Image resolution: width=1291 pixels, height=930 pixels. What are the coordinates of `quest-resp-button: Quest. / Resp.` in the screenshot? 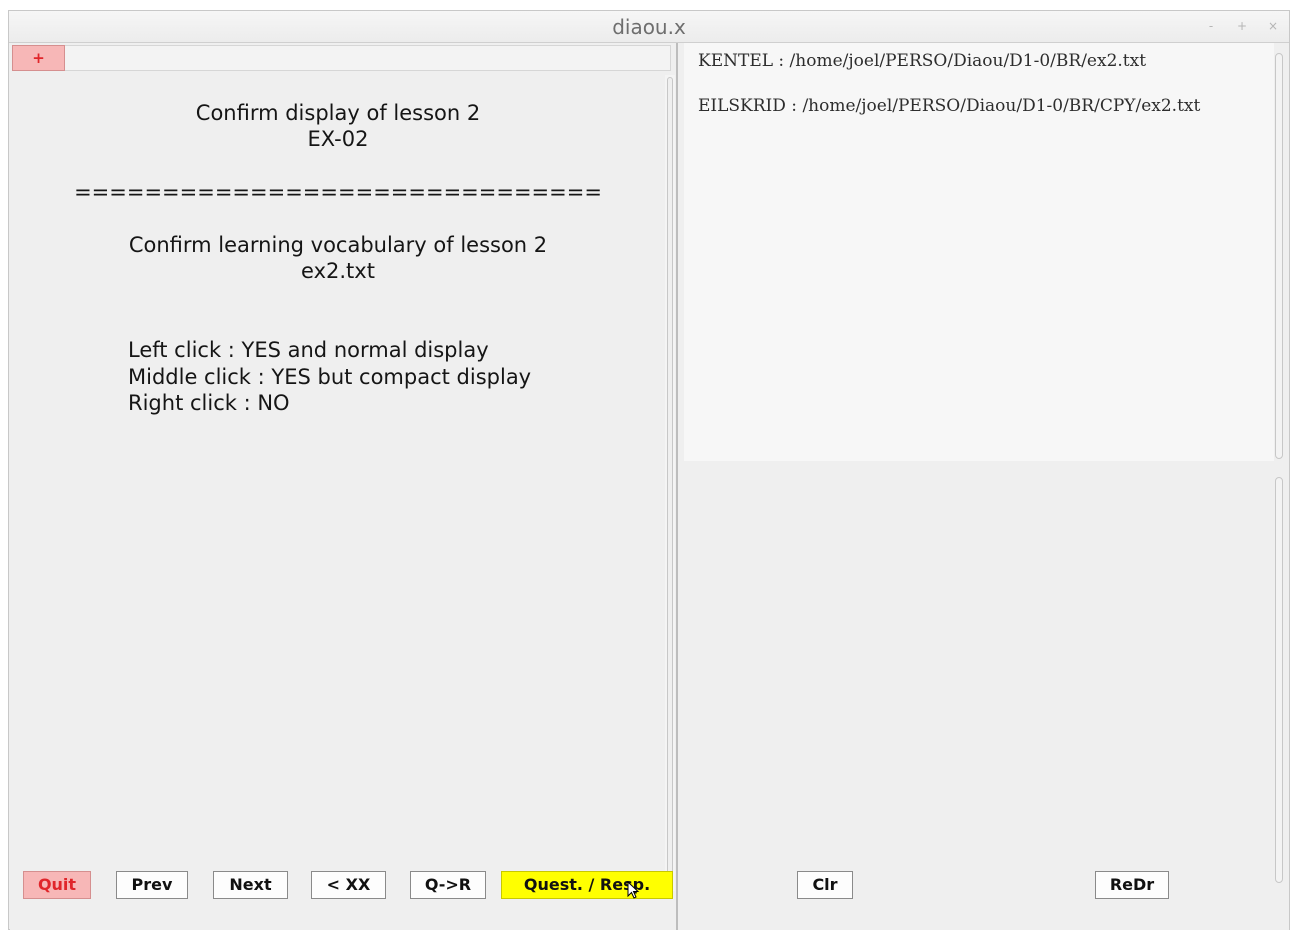 It's located at (587, 885).